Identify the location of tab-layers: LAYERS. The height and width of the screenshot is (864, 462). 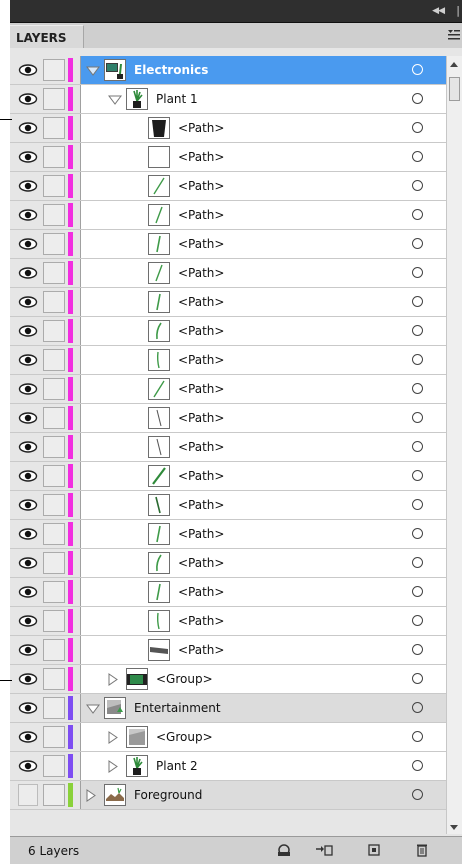
(47, 36).